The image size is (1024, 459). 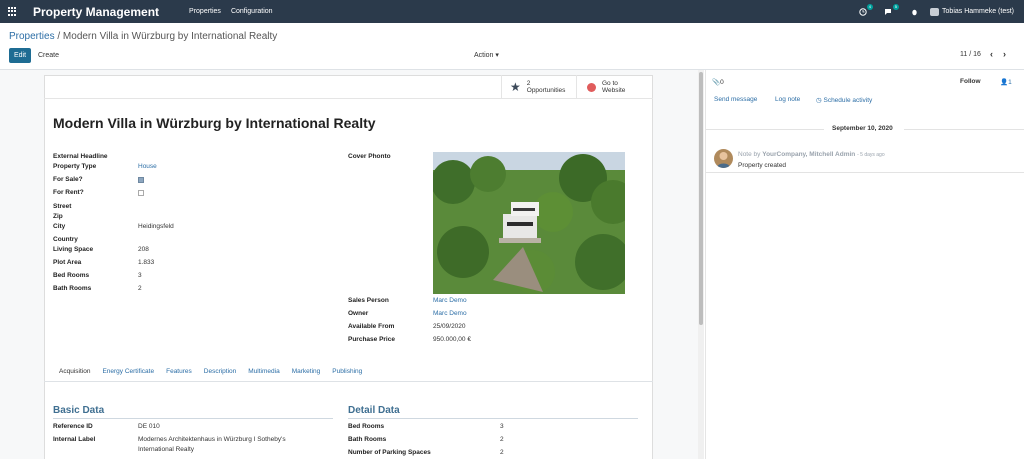 What do you see at coordinates (591, 87) in the screenshot?
I see `globe-icon` at bounding box center [591, 87].